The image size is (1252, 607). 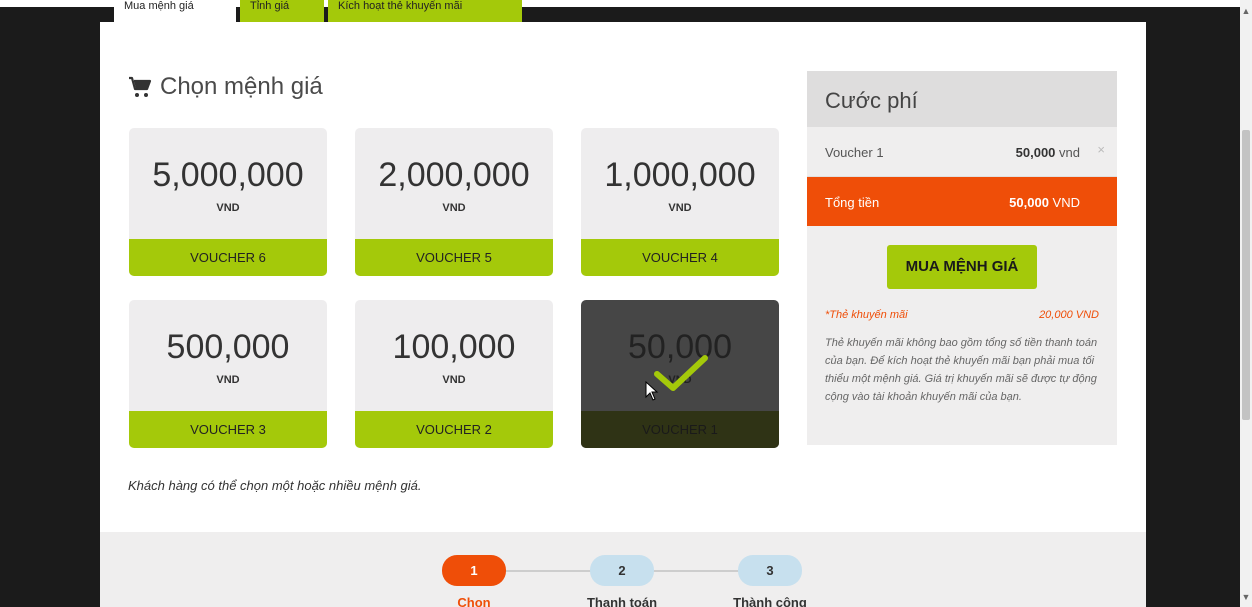 What do you see at coordinates (454, 347) in the screenshot?
I see `card-amount: 100,000` at bounding box center [454, 347].